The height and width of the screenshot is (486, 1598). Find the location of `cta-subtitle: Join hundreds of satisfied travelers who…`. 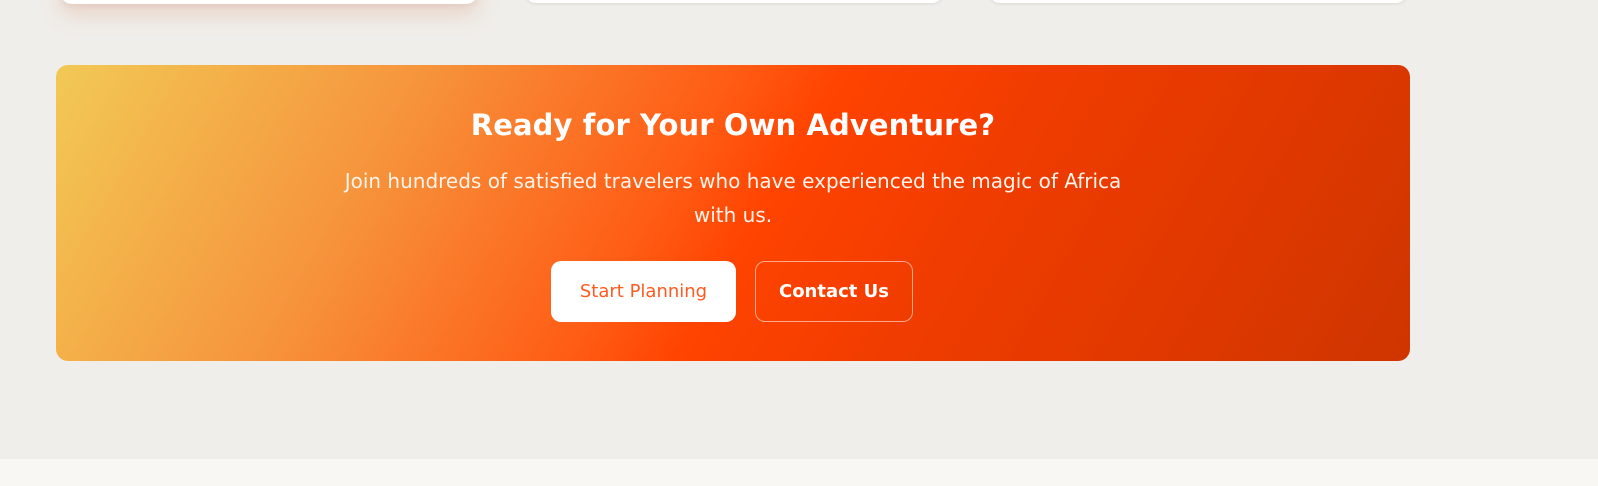

cta-subtitle: Join hundreds of satisfied travelers who… is located at coordinates (733, 198).